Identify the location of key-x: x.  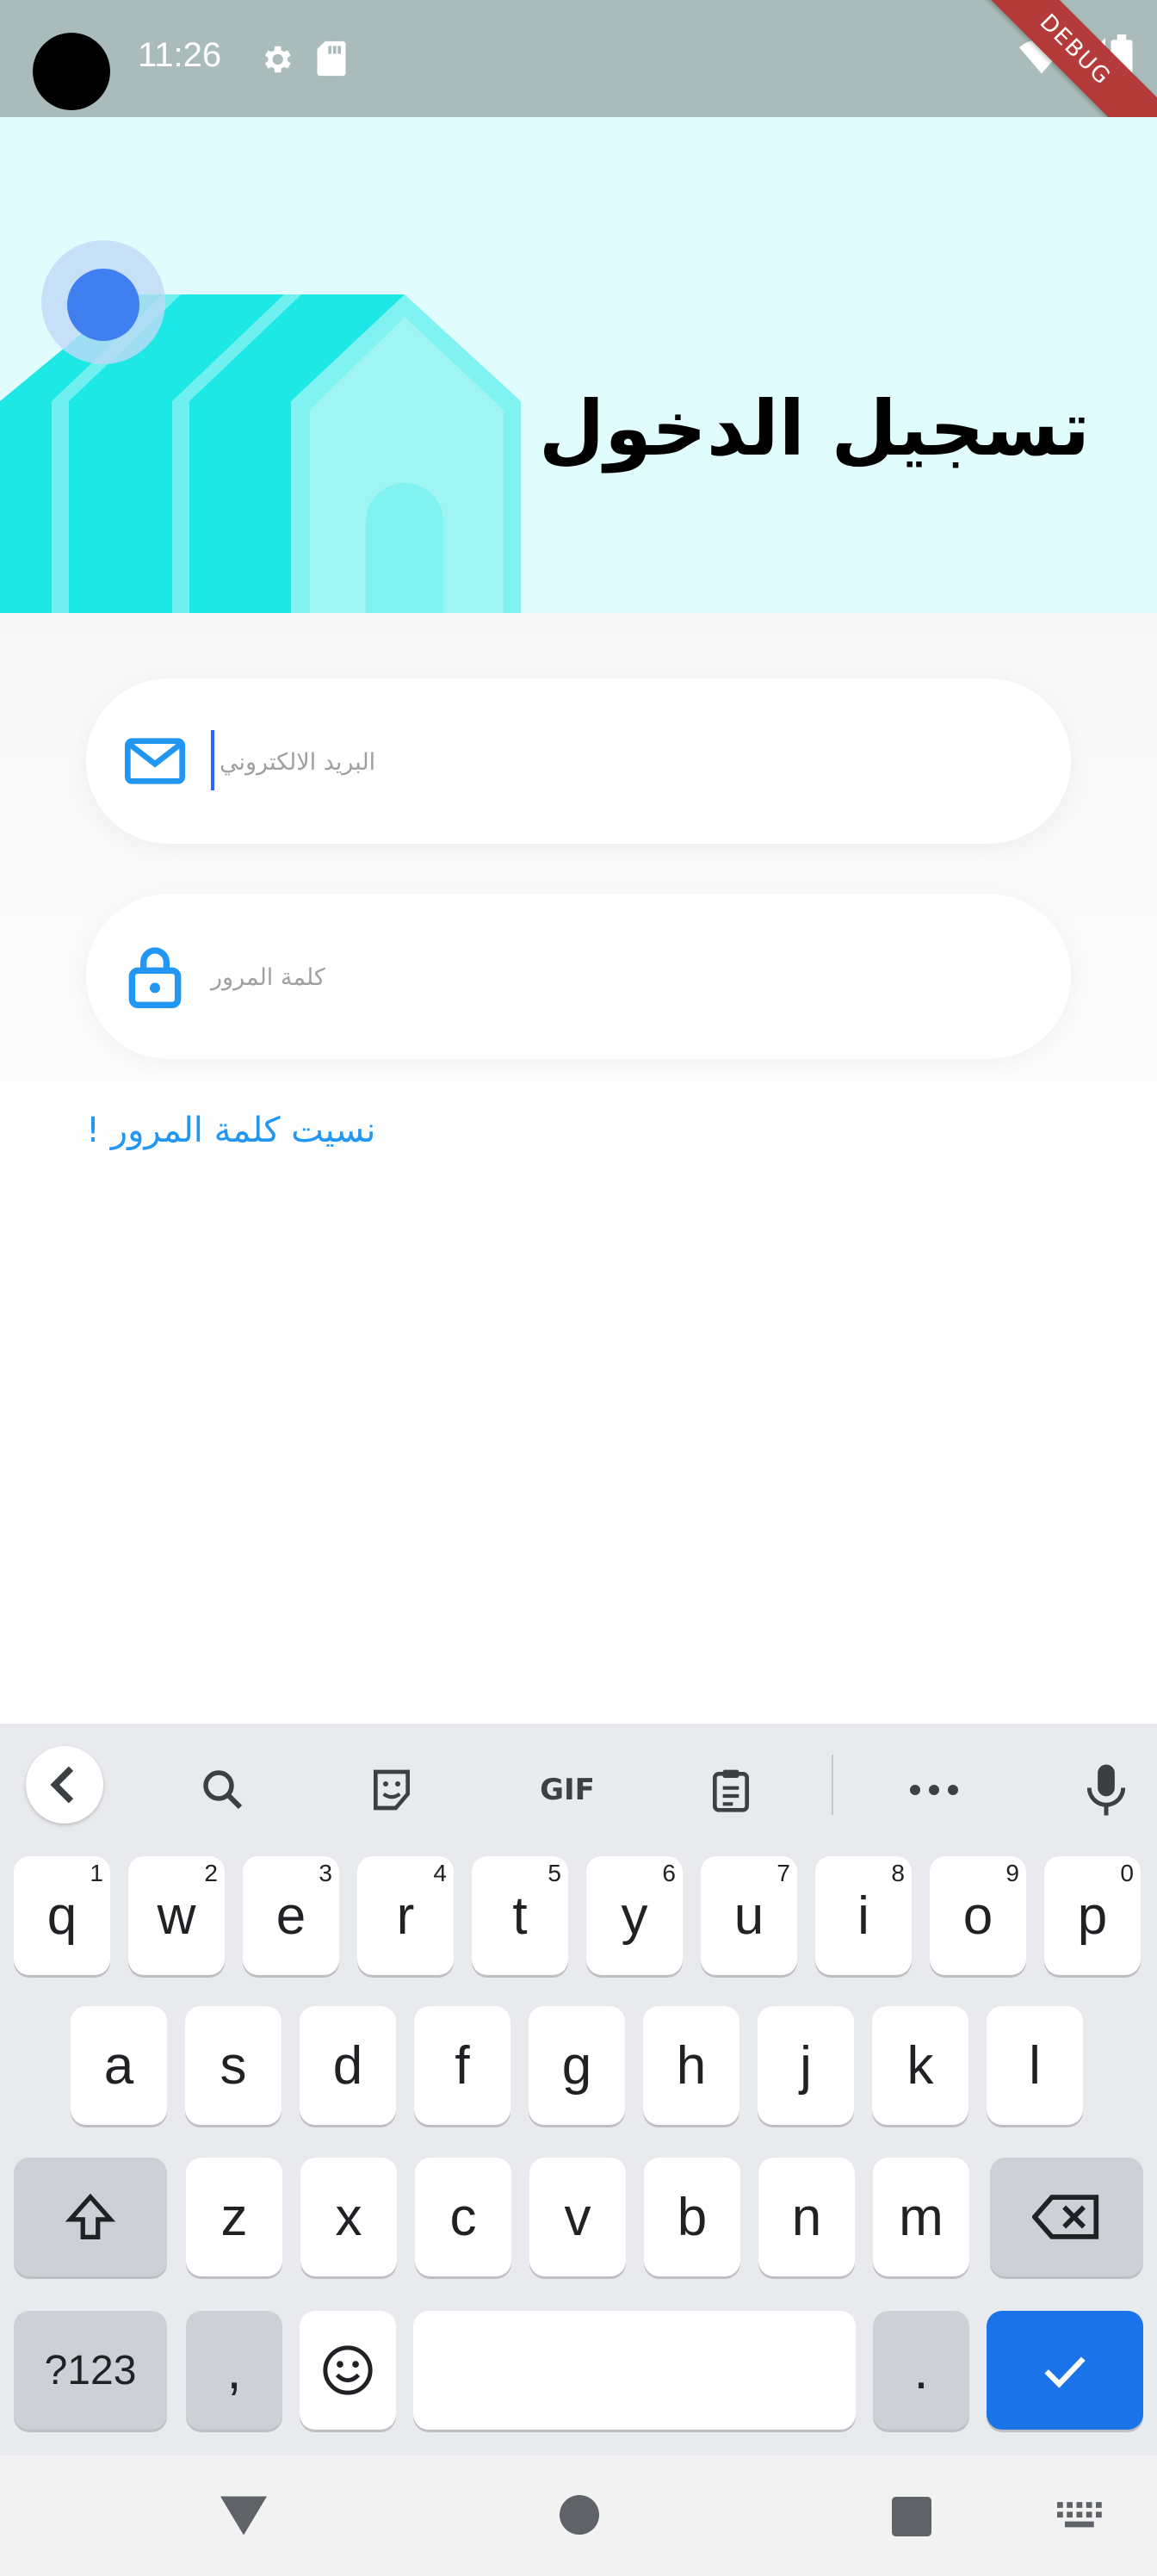
(348, 2217).